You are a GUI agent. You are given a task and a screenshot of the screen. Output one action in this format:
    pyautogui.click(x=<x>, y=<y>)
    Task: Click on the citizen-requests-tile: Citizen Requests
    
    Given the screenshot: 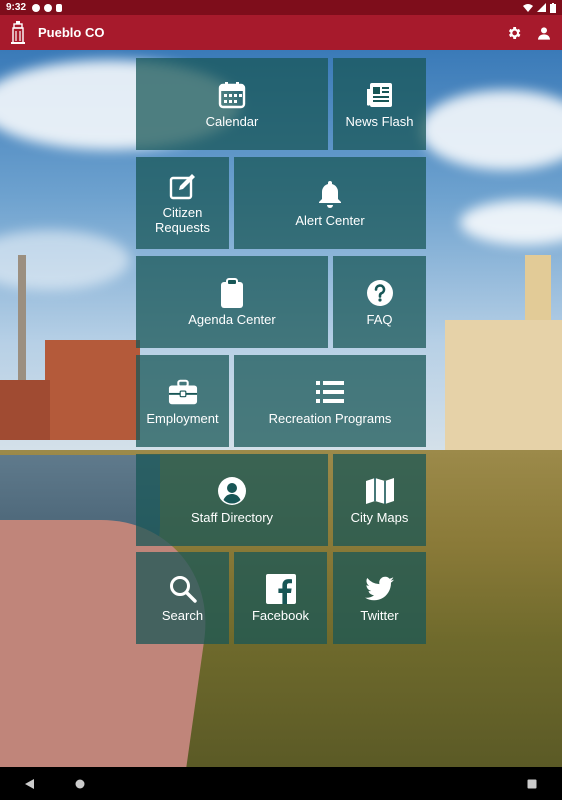 What is the action you would take?
    pyautogui.click(x=182, y=203)
    